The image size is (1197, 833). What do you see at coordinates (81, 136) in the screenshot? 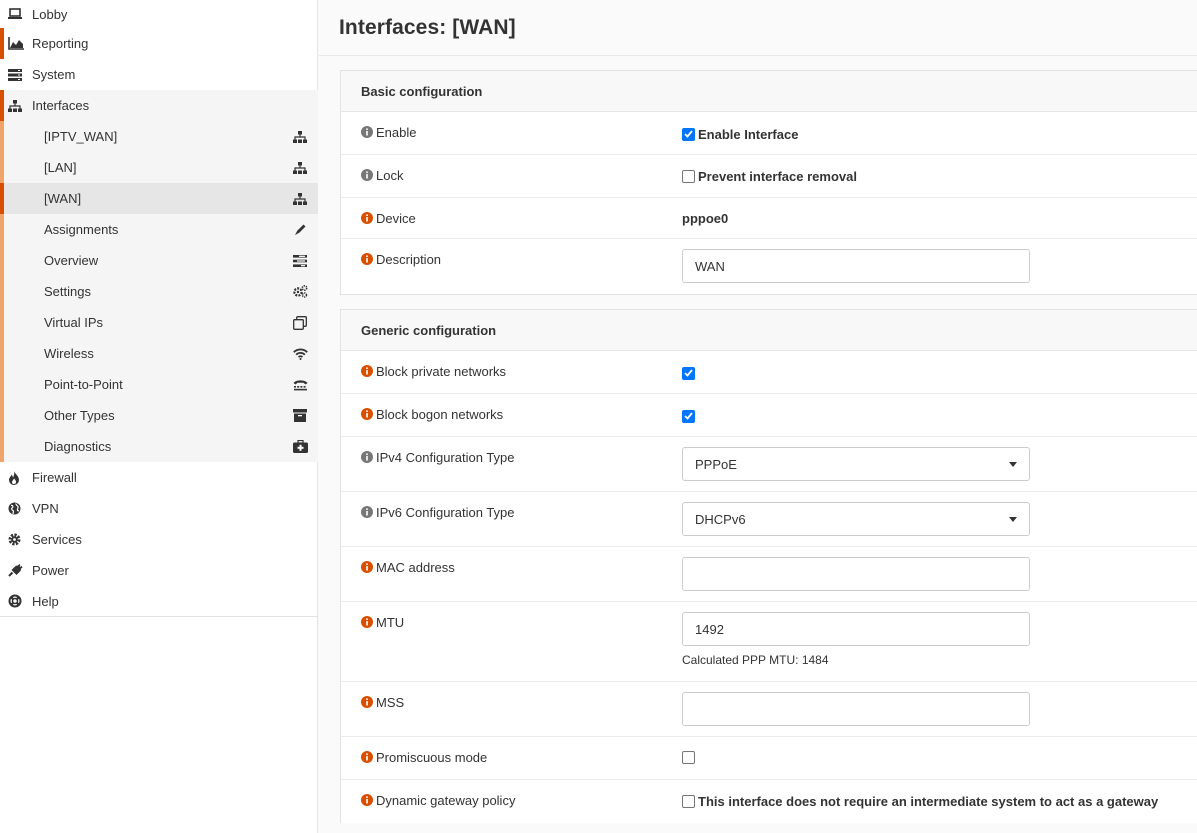
I see `sidebar-item-label: [IPTV_WAN]` at bounding box center [81, 136].